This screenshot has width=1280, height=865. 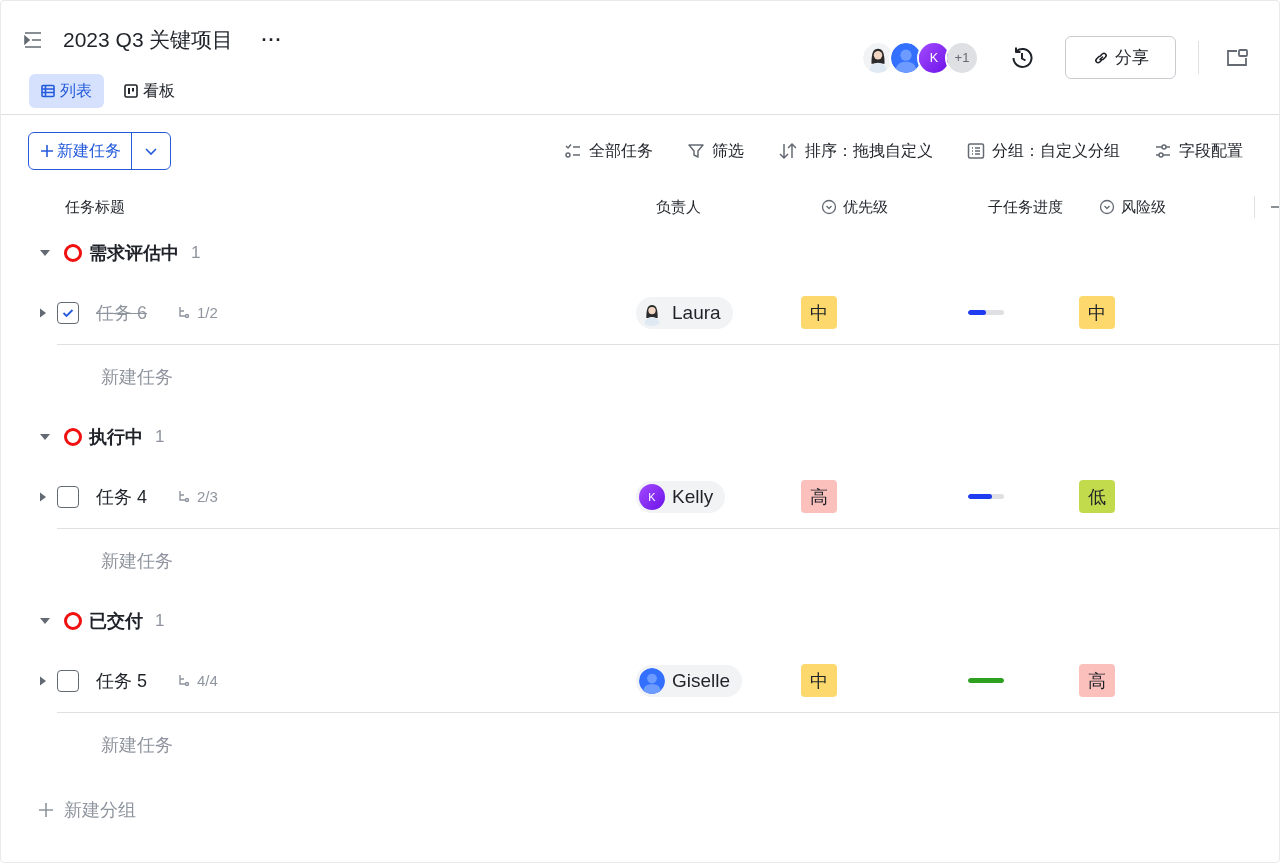 What do you see at coordinates (1163, 151) in the screenshot?
I see `sliders-icon` at bounding box center [1163, 151].